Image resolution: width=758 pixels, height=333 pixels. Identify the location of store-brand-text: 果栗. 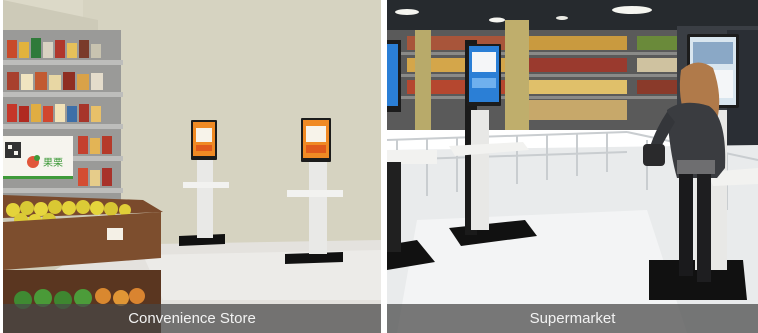
(53, 163).